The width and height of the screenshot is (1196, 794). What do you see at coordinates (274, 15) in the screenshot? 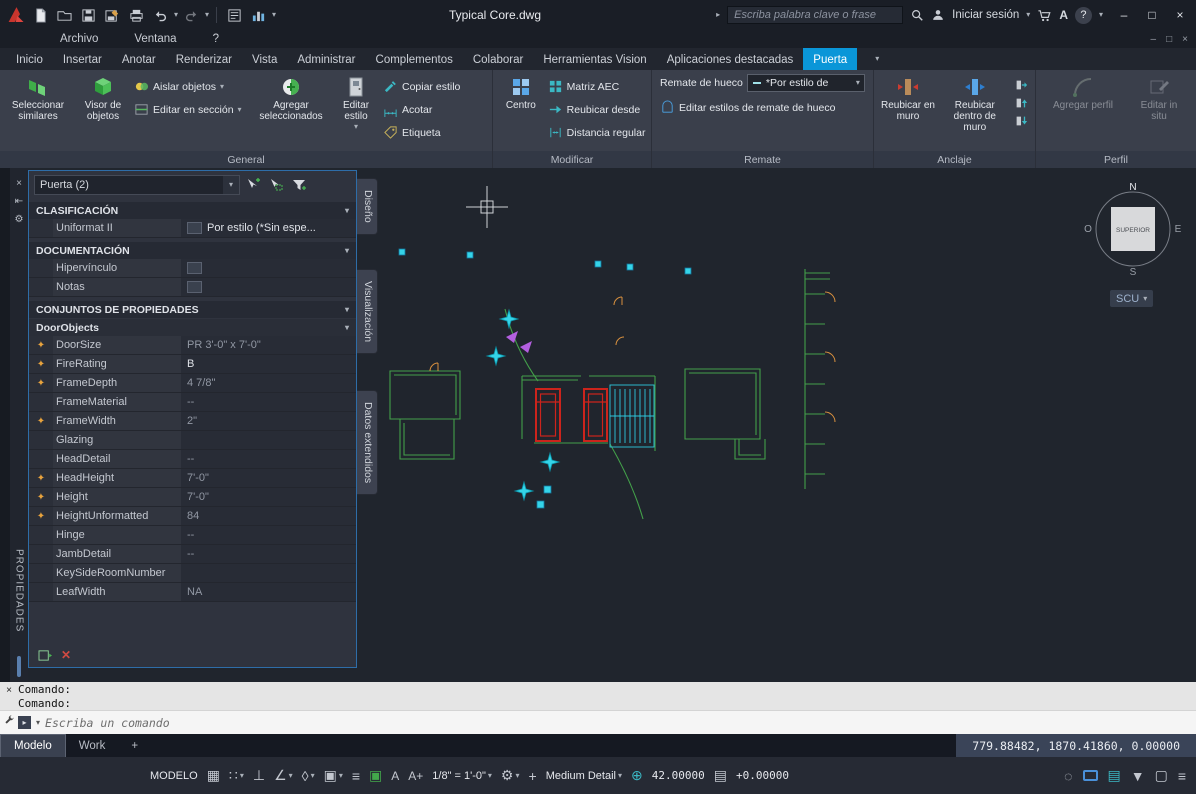
I see `qat-customize-chevron-icon: ▾` at bounding box center [274, 15].